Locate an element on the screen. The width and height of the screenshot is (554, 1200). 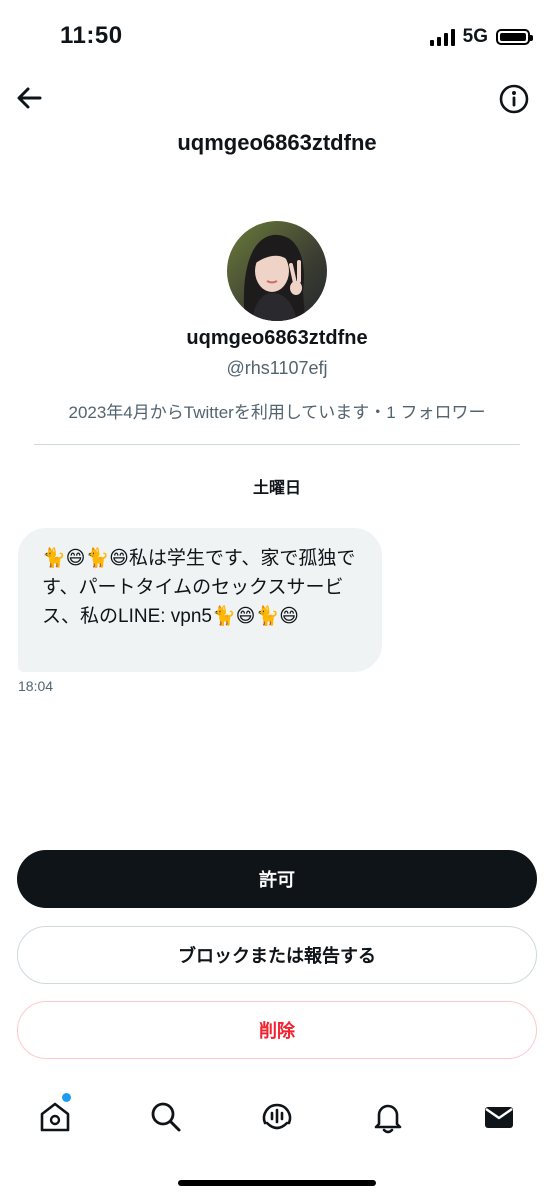
signal-icon is located at coordinates (442, 37).